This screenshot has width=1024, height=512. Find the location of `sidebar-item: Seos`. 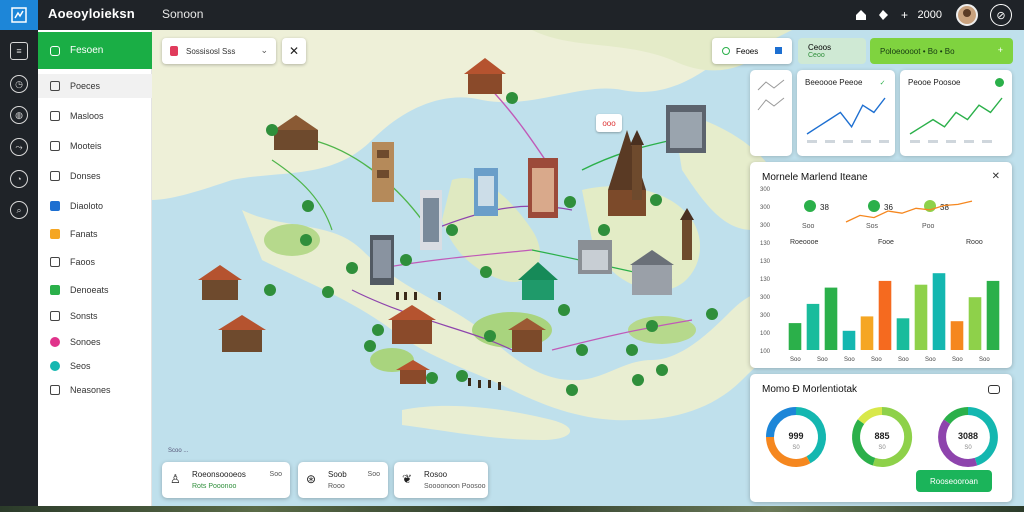

sidebar-item: Seos is located at coordinates (95, 366).